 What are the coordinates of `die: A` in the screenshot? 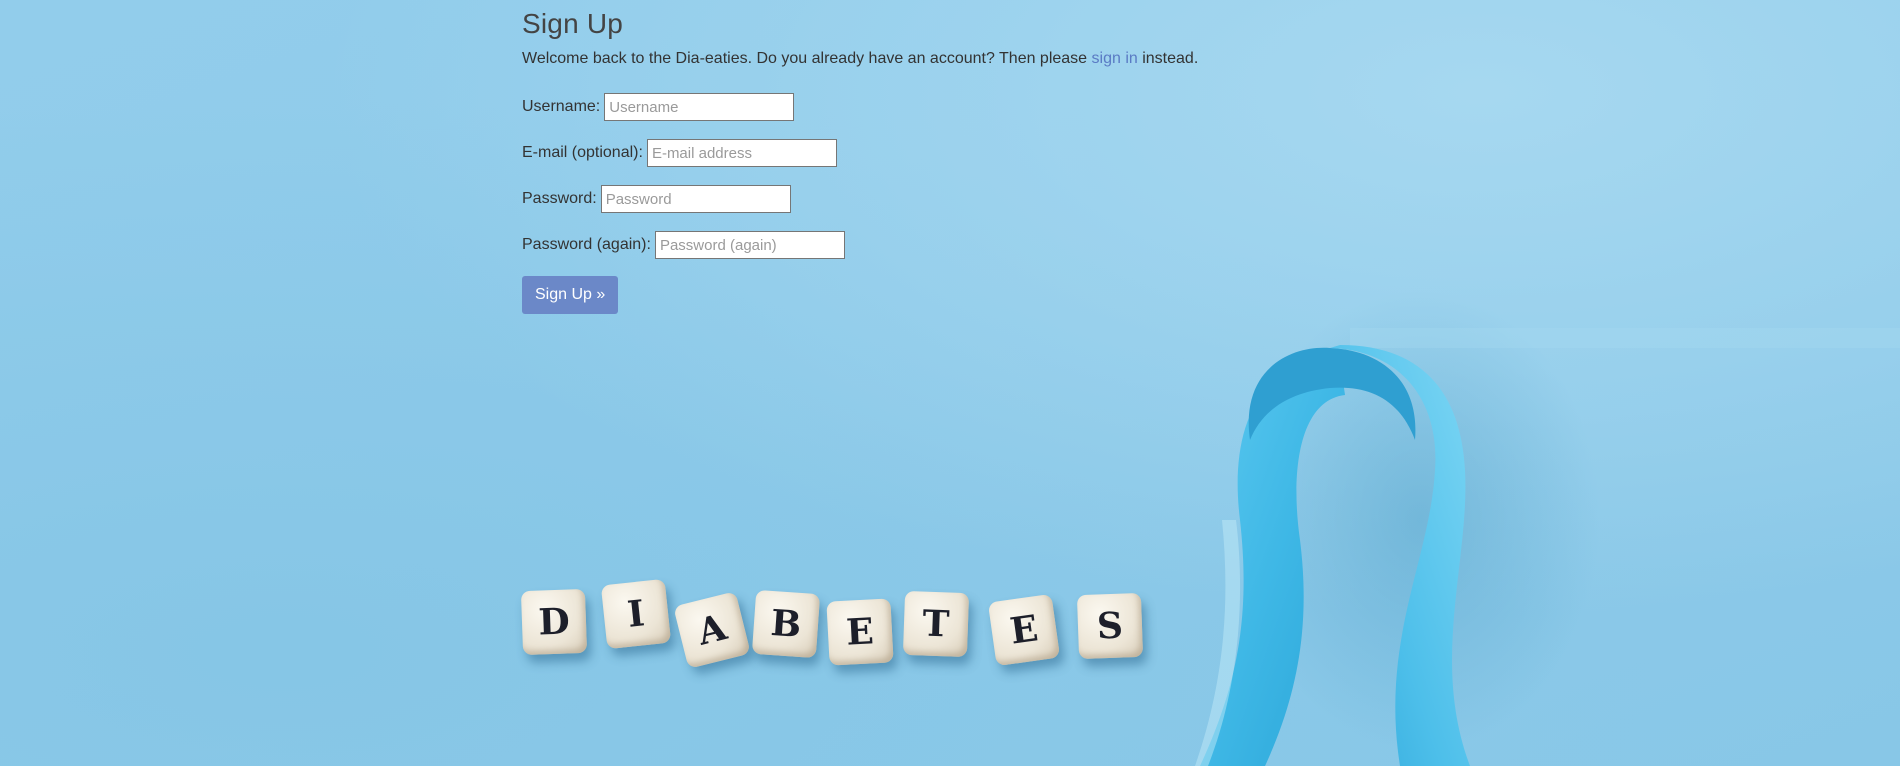 It's located at (712, 630).